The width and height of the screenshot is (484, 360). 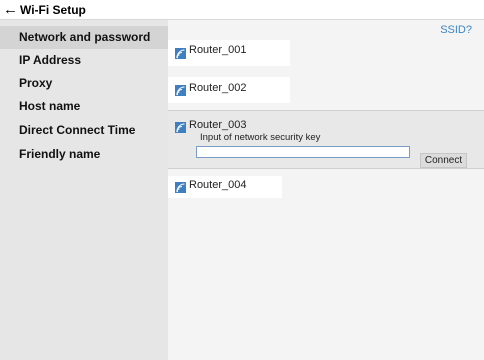 I want to click on ssid-link: SSID?, so click(x=456, y=30).